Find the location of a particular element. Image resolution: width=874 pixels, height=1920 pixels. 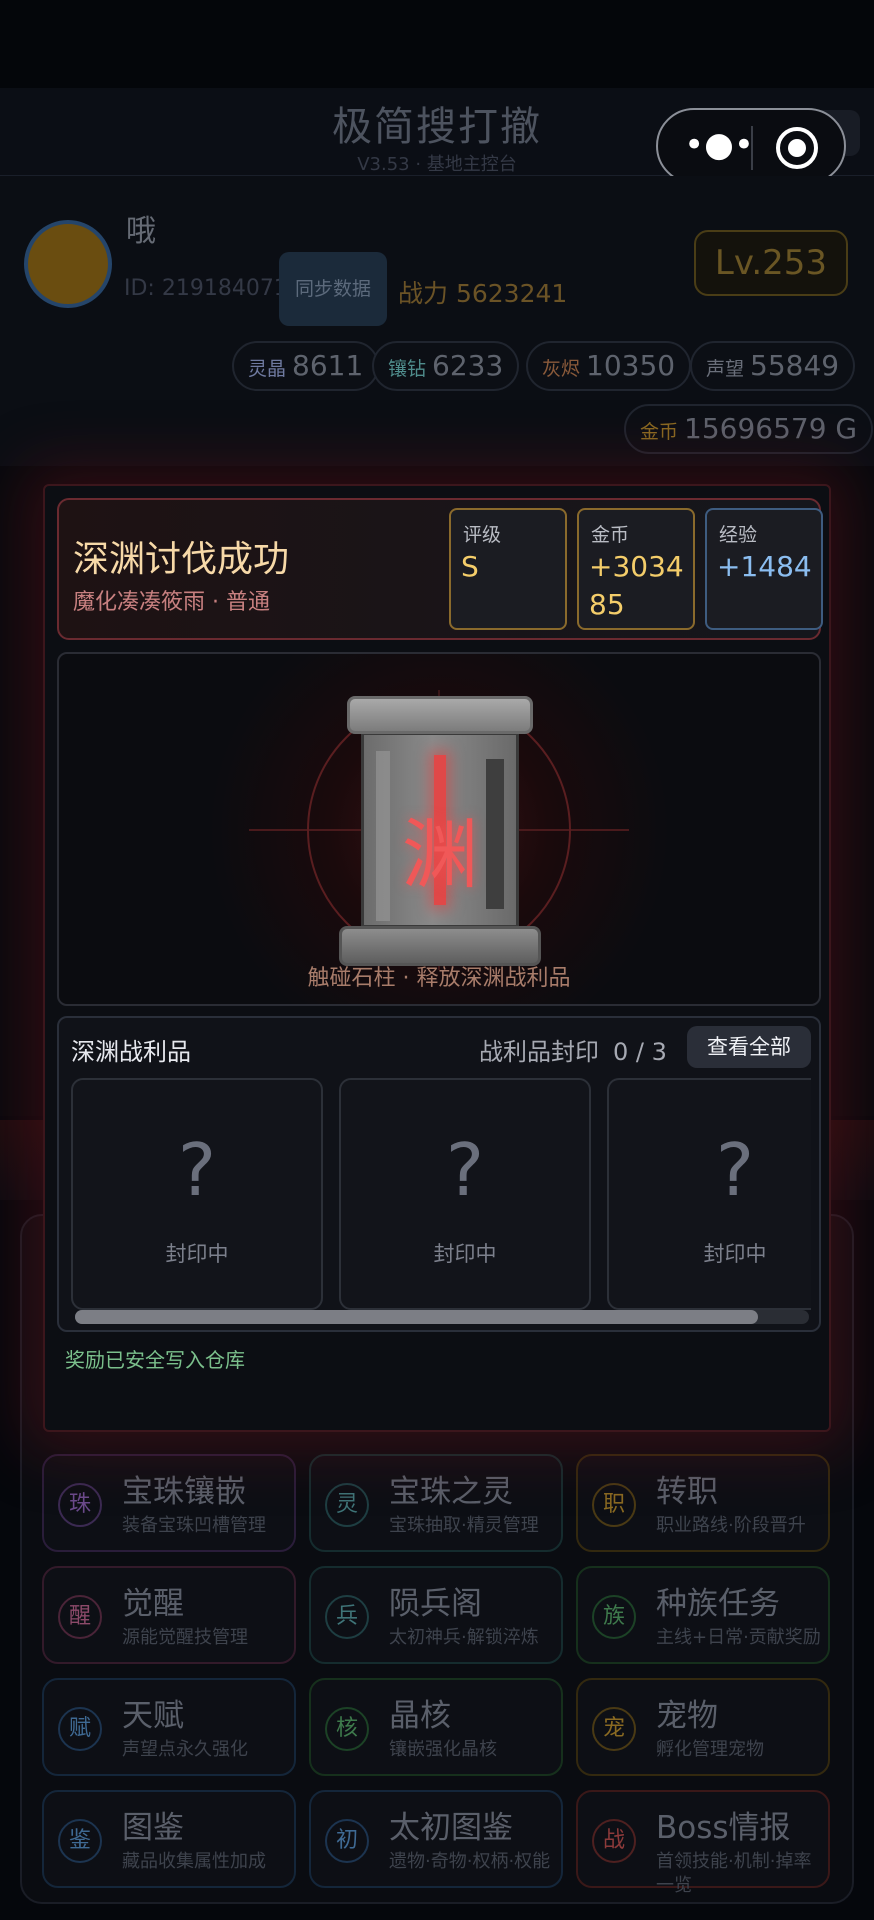

mini-program-capsule: •●• is located at coordinates (751, 146).